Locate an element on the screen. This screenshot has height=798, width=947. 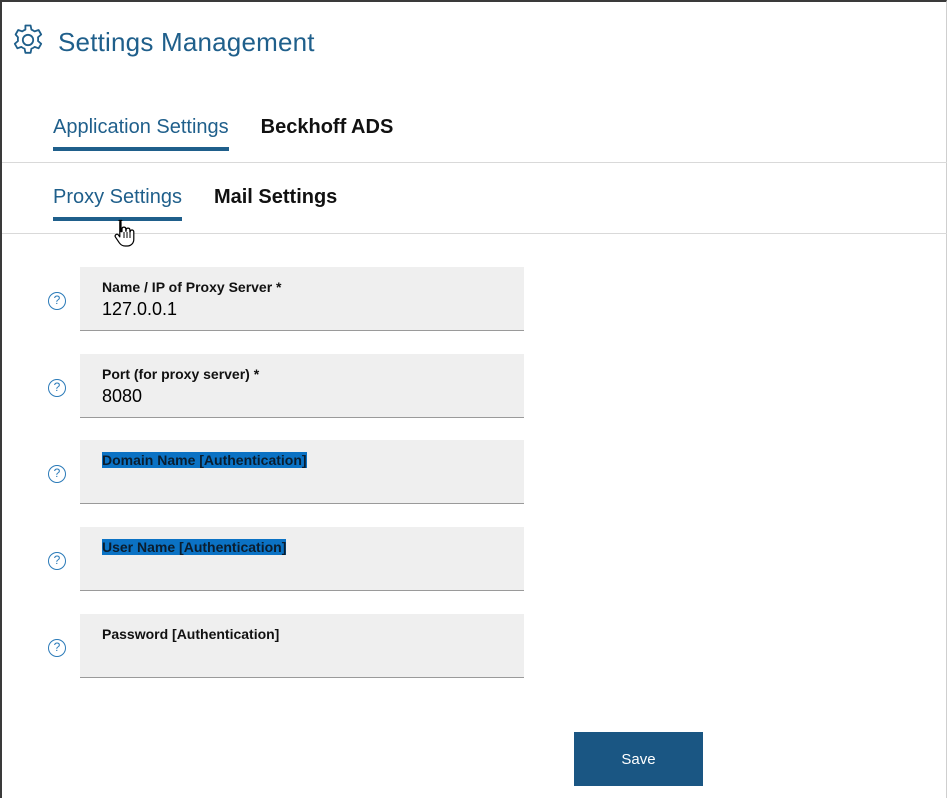
proxy-server-value: 127.0.0.1 is located at coordinates (140, 309).